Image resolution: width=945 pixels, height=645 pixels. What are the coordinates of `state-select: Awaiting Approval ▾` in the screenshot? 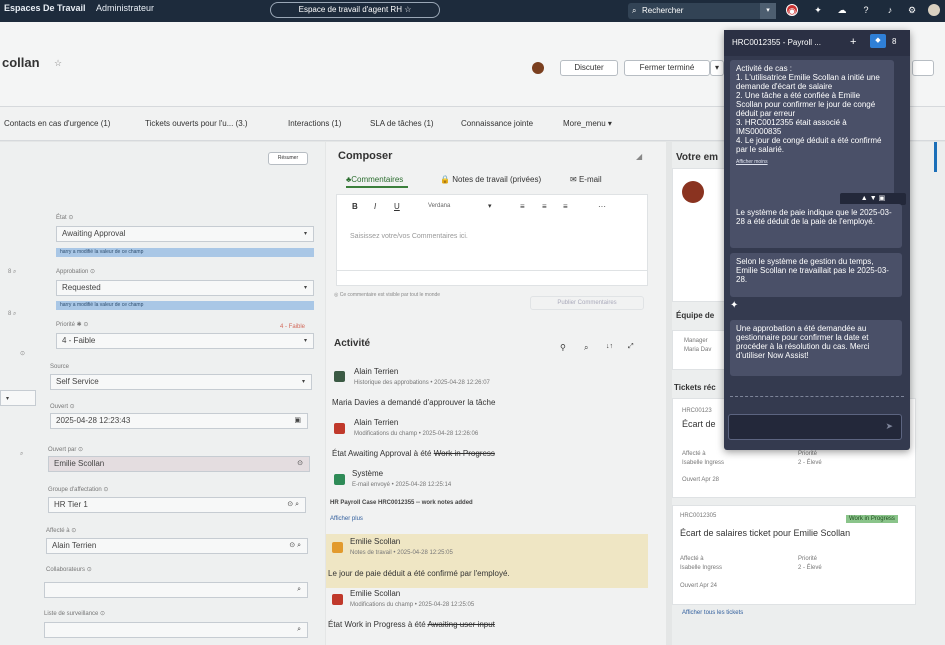 It's located at (185, 234).